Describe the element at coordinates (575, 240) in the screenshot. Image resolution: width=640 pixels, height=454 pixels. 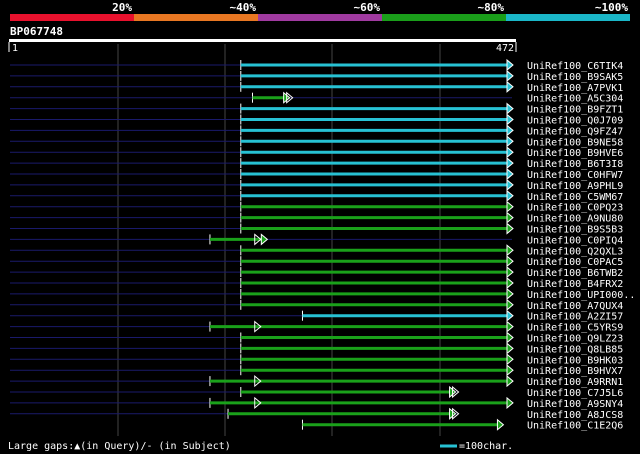
I see `hit-label: UniRef100_C0PIQ4` at that location.